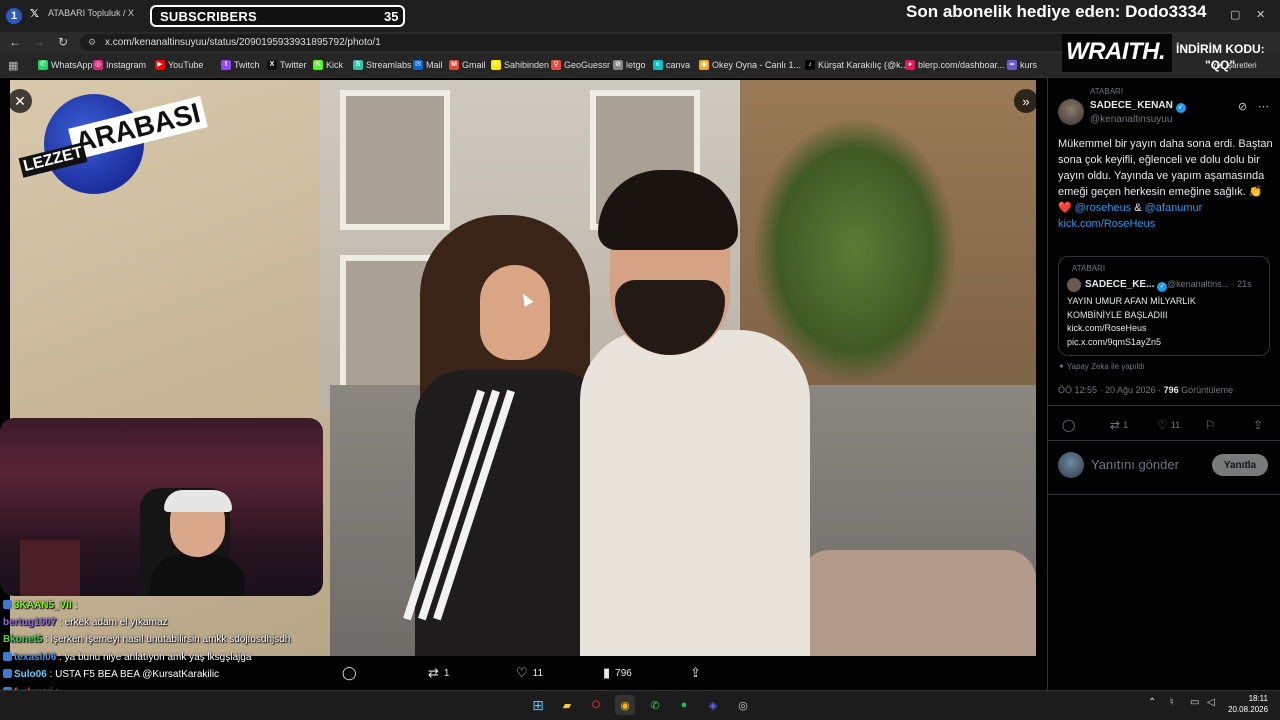  Describe the element at coordinates (1126, 425) in the screenshot. I see `post-retweet-count: 1` at that location.